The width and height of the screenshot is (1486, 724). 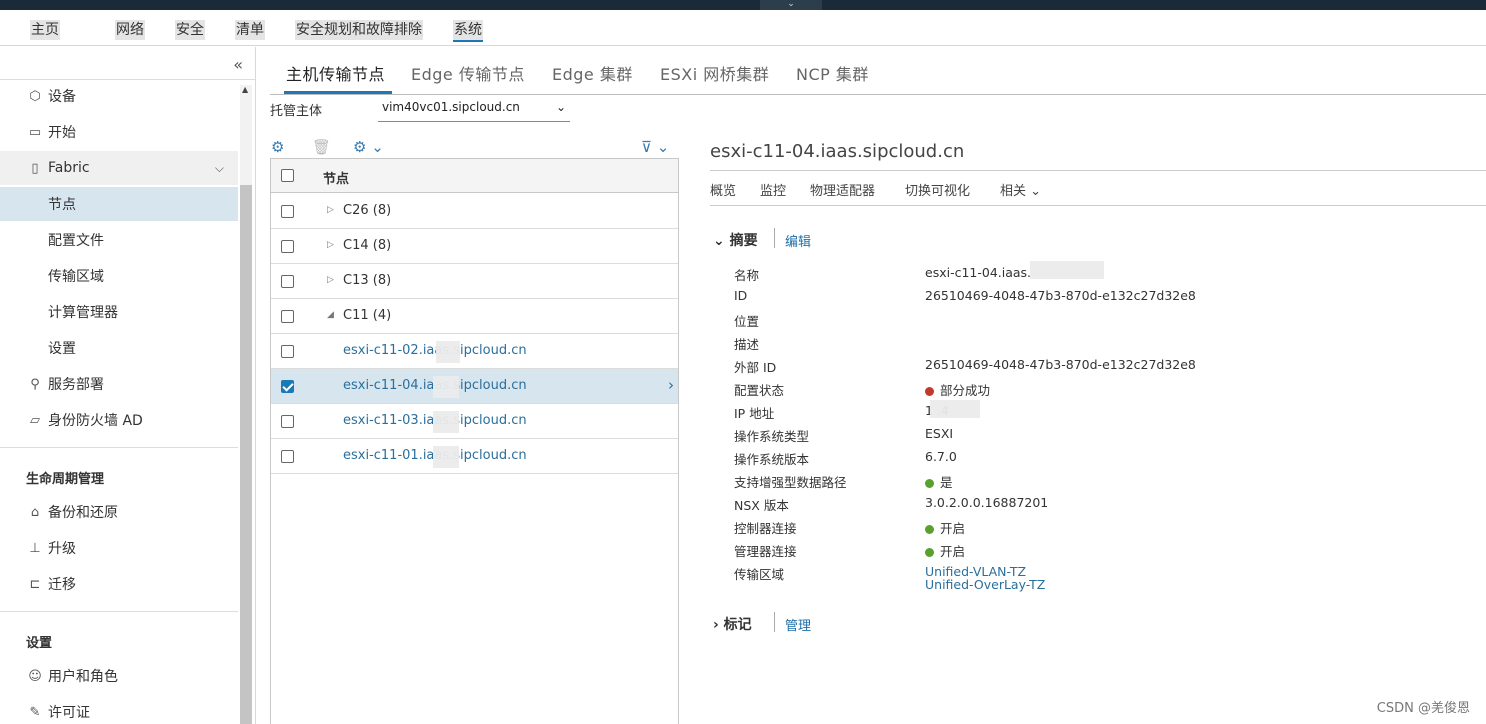 I want to click on manage-link: 管理, so click(x=798, y=624).